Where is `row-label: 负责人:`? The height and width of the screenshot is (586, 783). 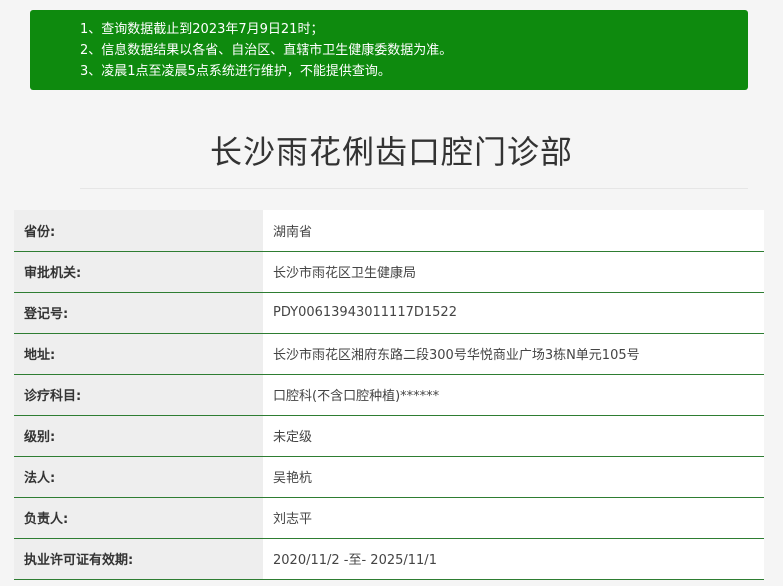
row-label: 负责人: is located at coordinates (138, 518).